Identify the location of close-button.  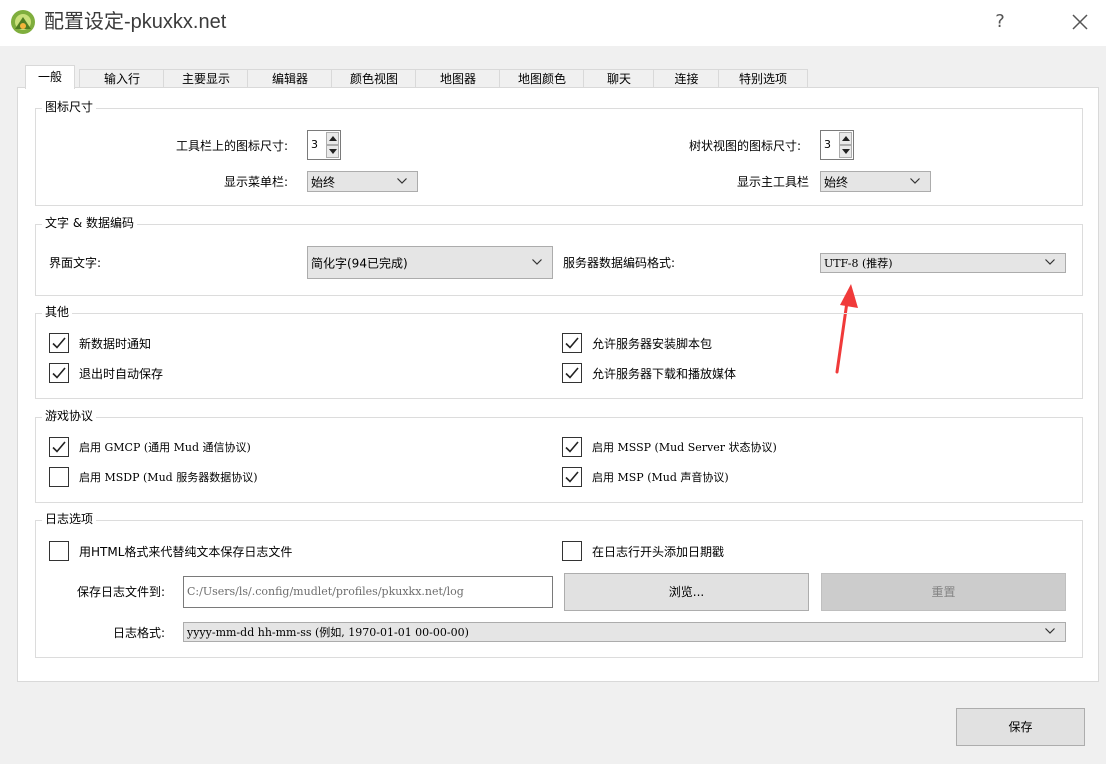
(1080, 22).